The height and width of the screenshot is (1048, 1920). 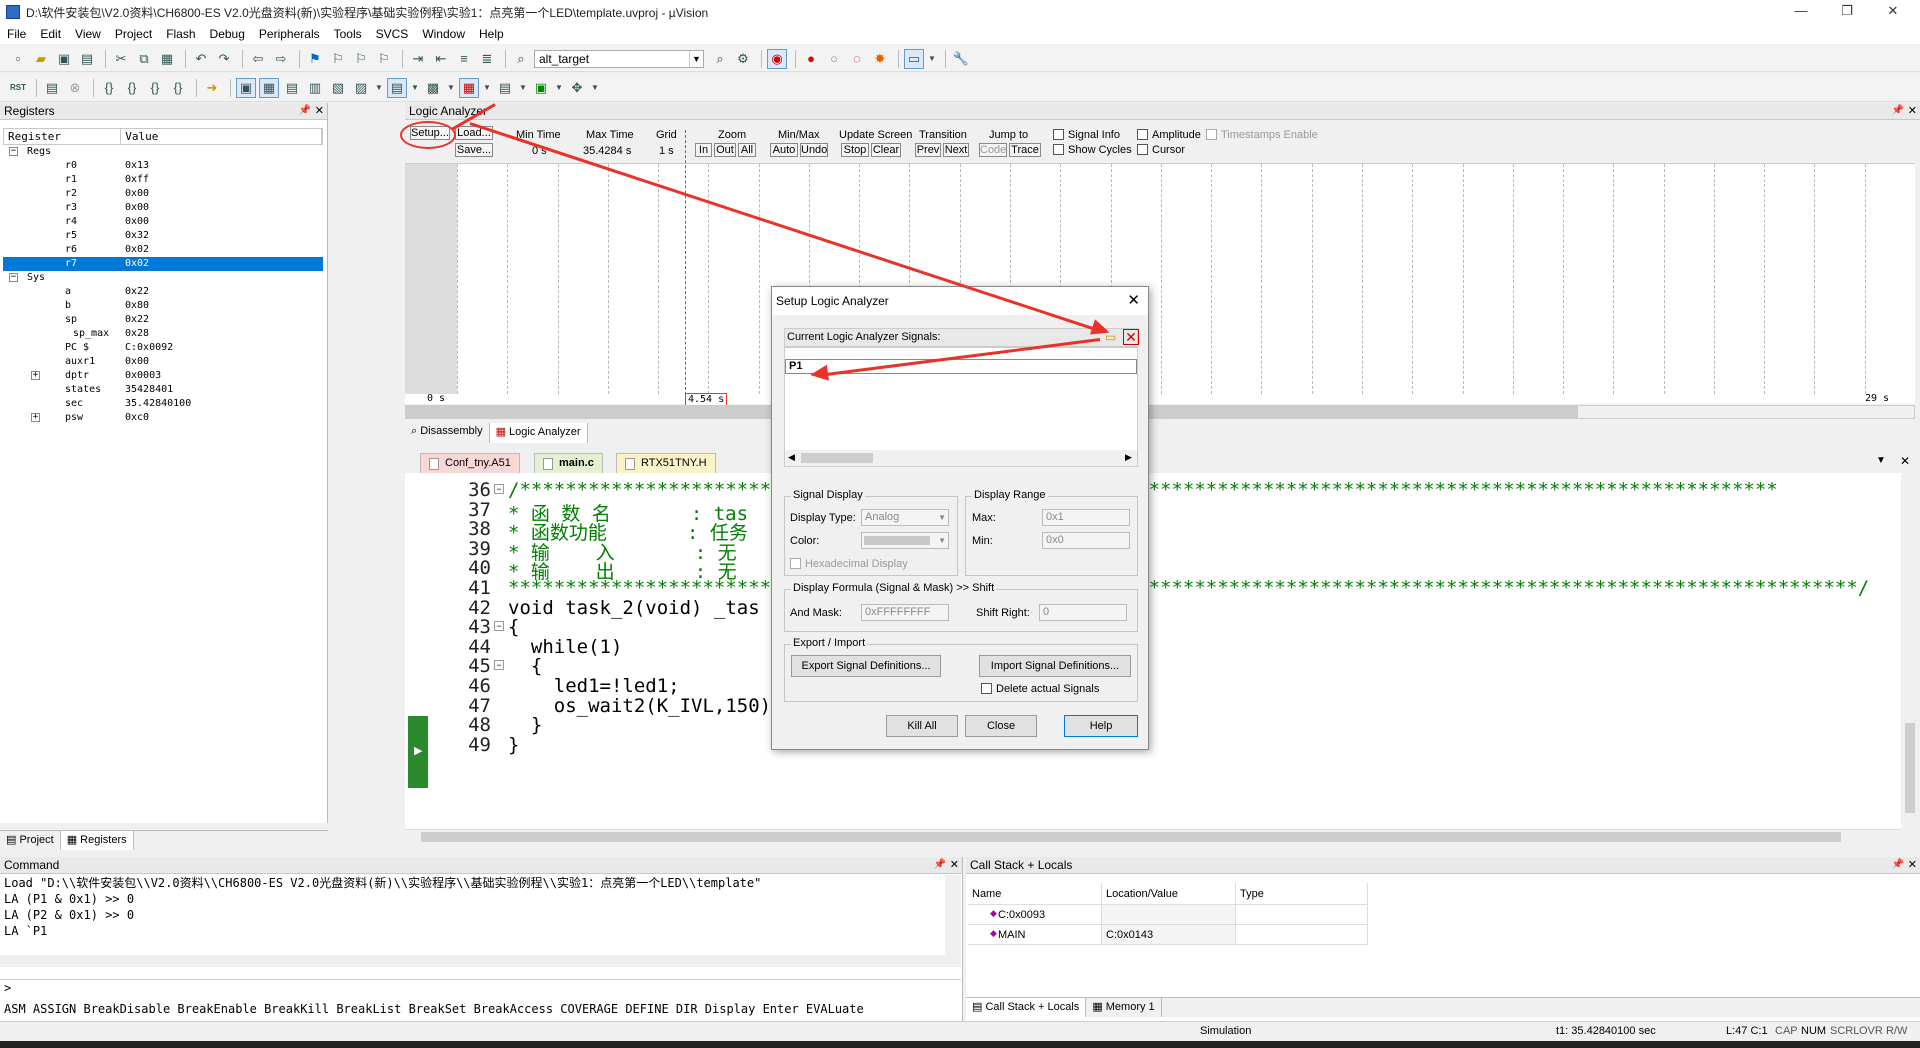 I want to click on fold-toggle-icon: −, so click(x=499, y=626).